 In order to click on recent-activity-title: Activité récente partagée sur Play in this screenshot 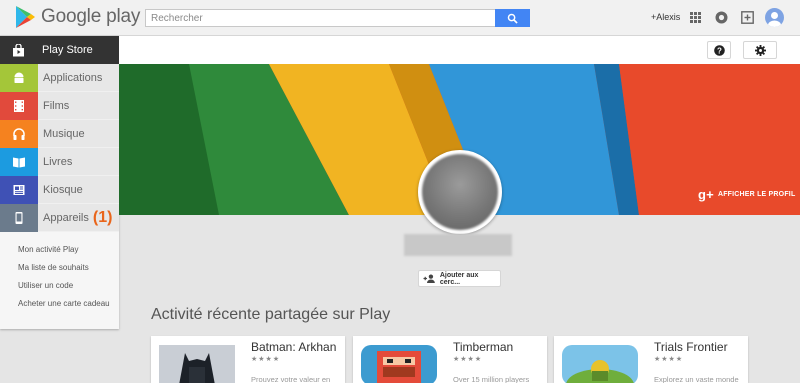, I will do `click(271, 314)`.